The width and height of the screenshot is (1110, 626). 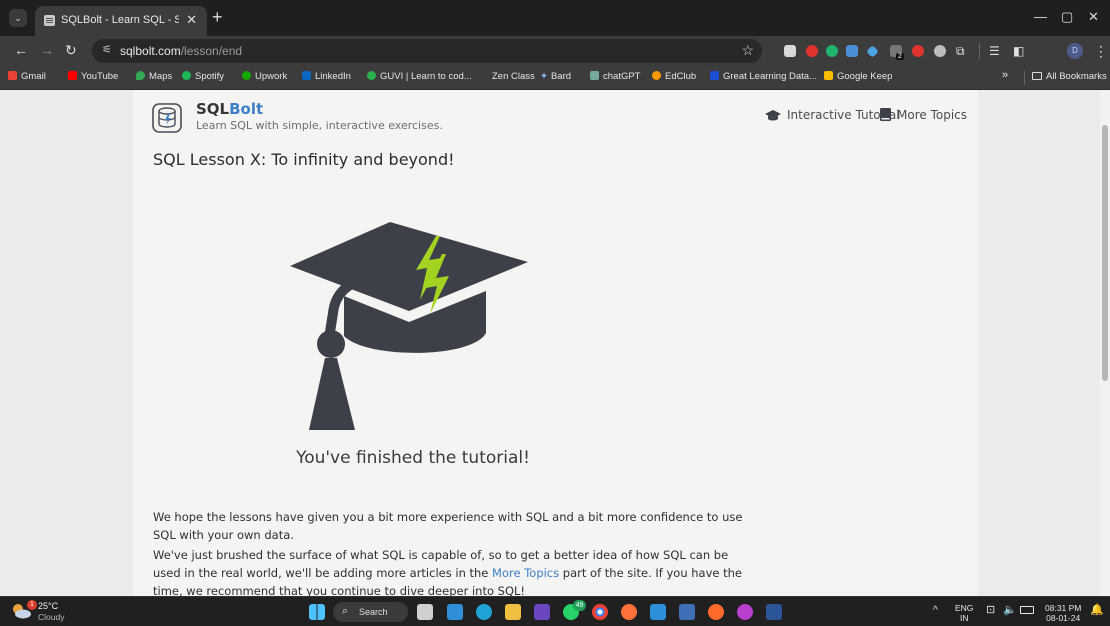 I want to click on bookmark-label: Maps, so click(x=161, y=76).